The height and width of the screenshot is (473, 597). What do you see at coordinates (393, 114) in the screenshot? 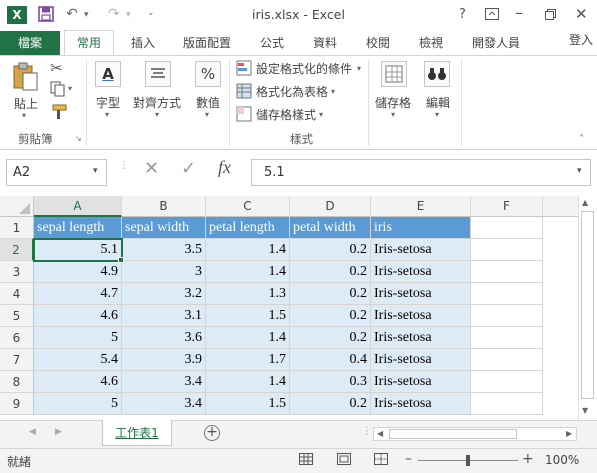
I see `cells-dropdown-icon: ▾` at bounding box center [393, 114].